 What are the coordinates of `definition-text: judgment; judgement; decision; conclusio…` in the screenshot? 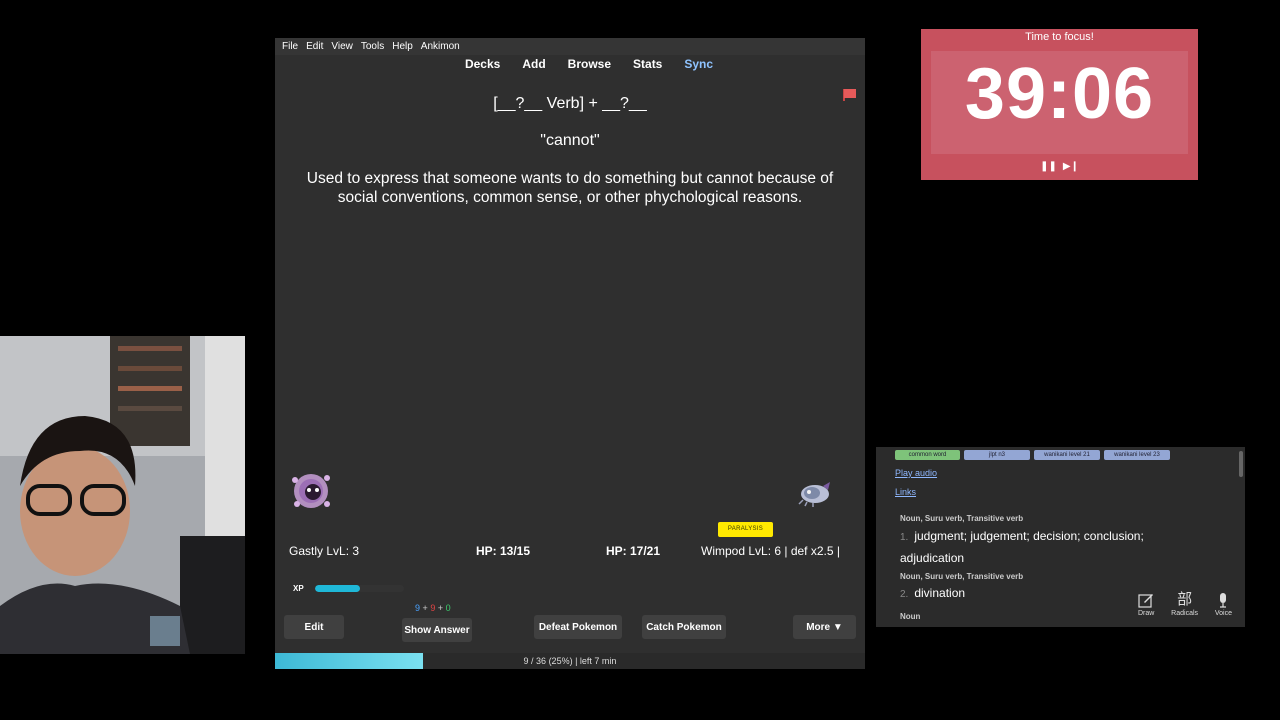 It's located at (1022, 547).